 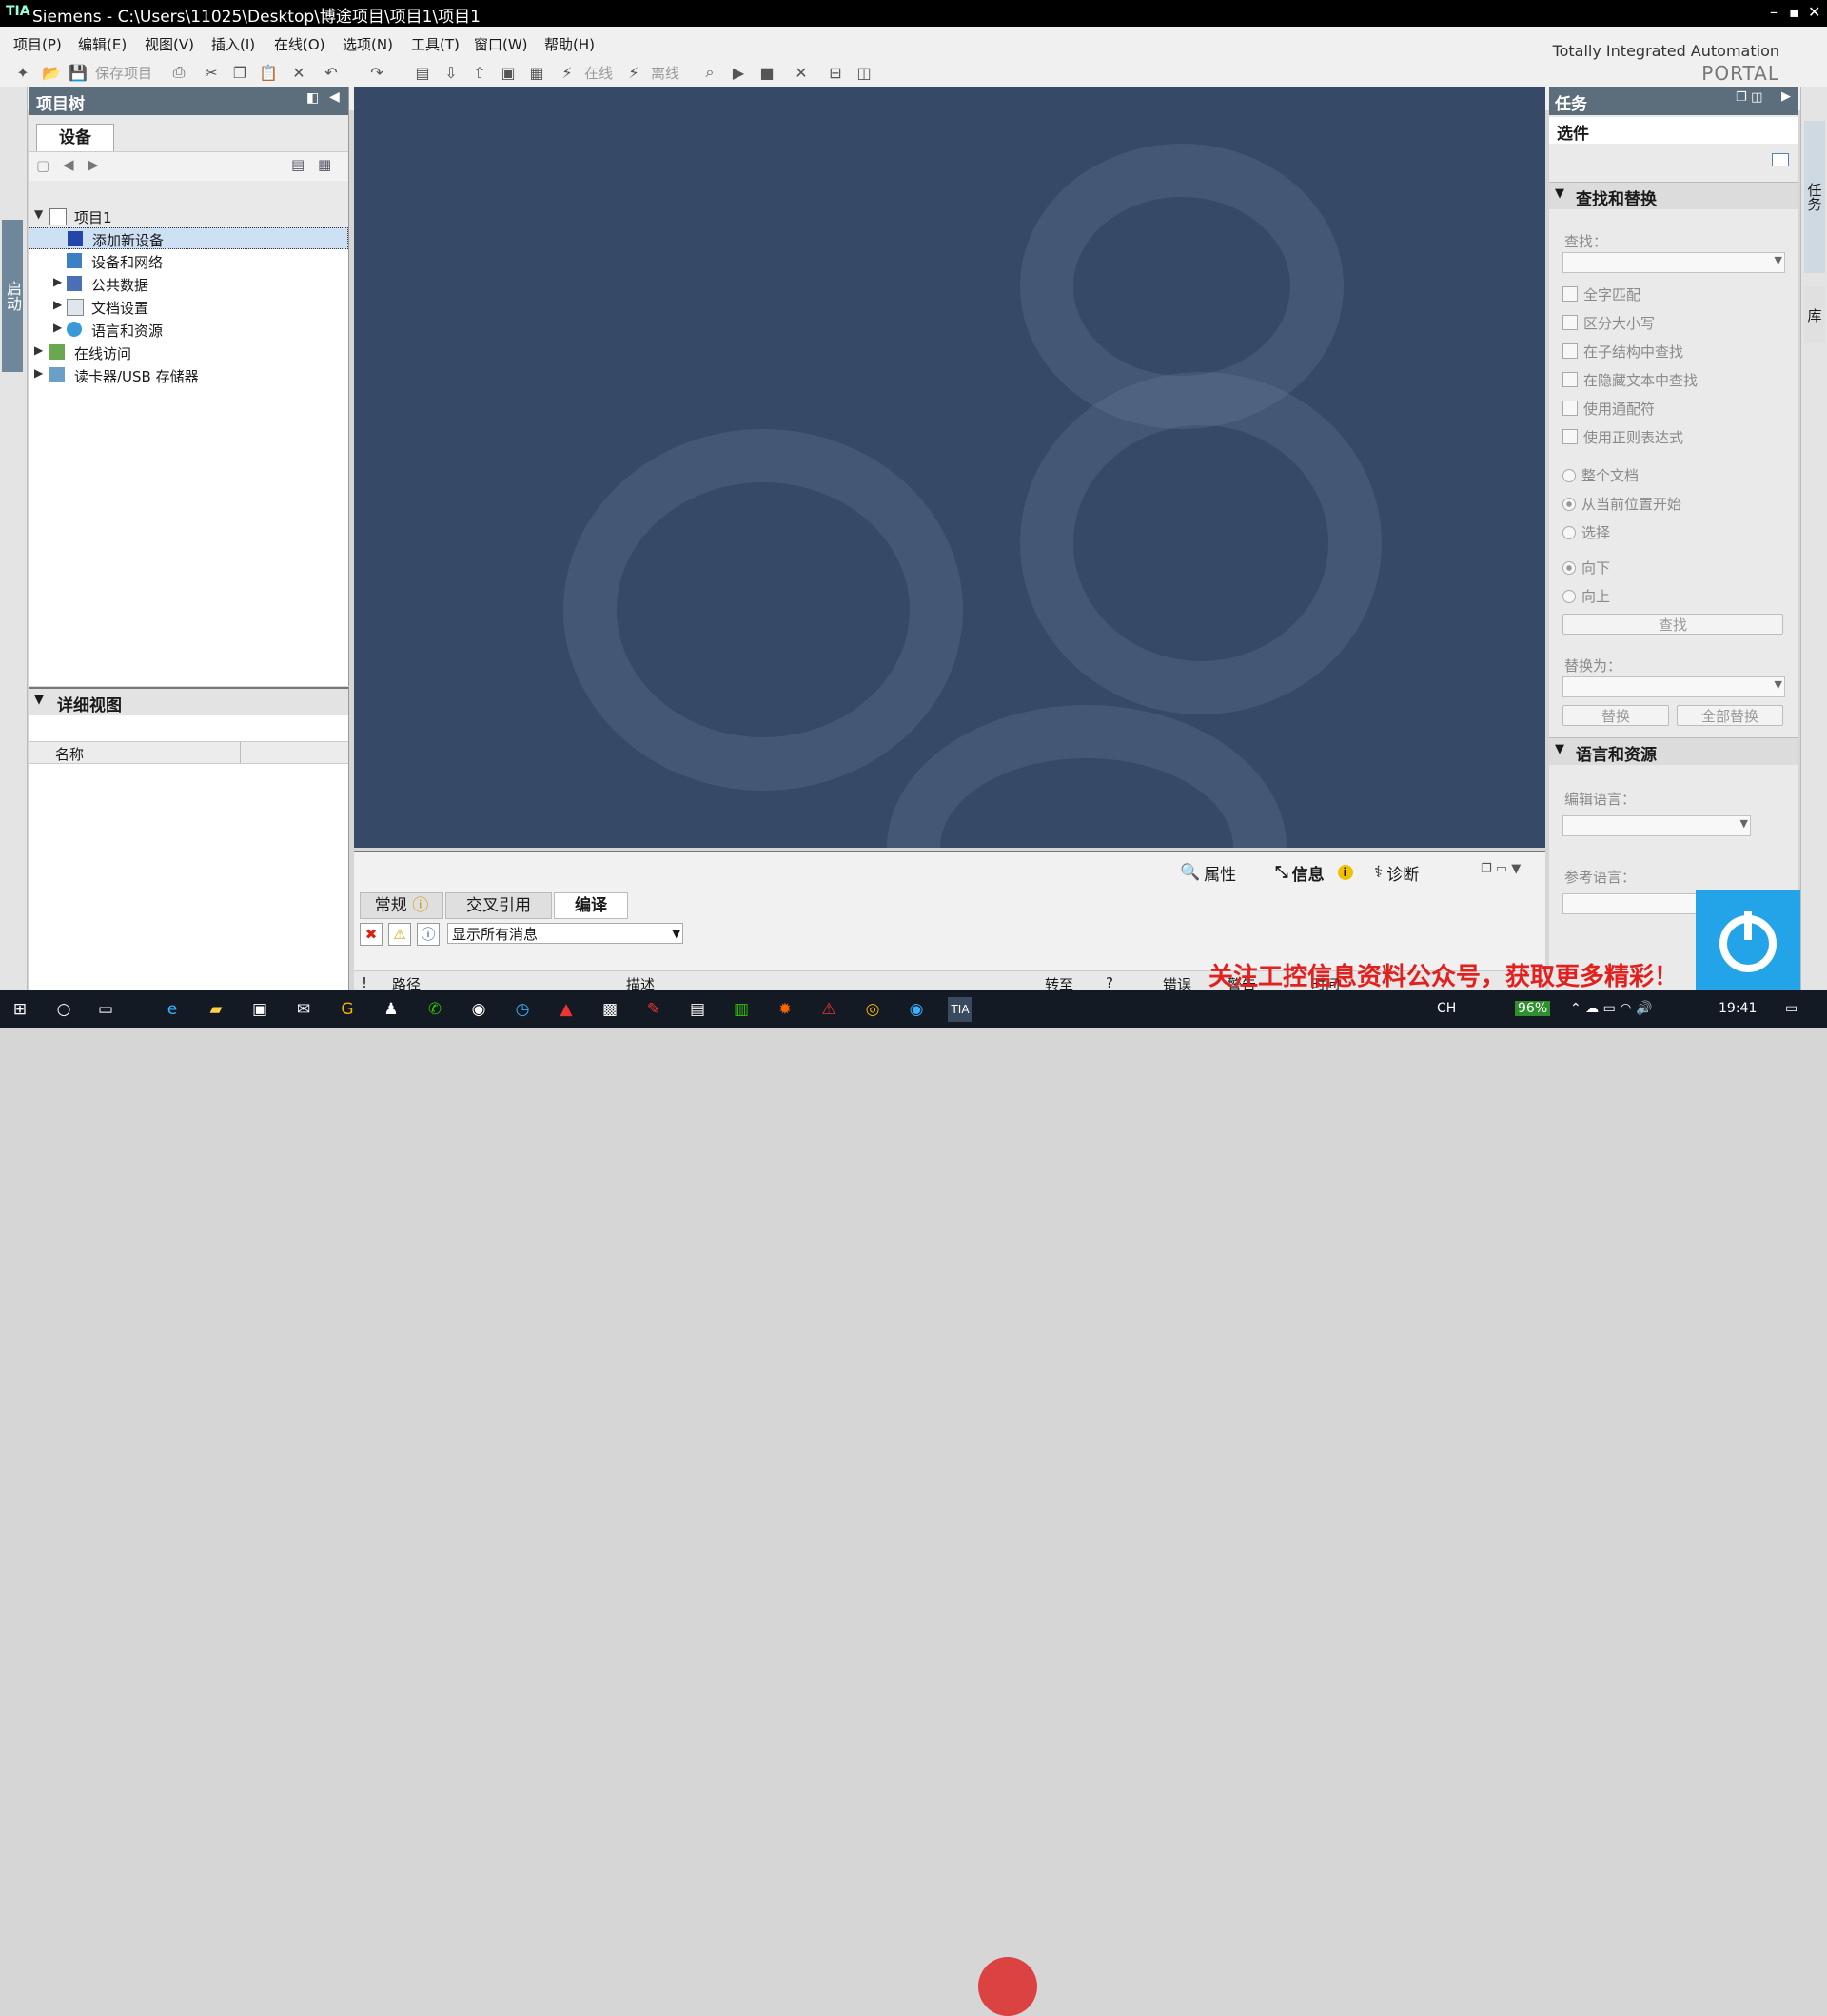 What do you see at coordinates (1601, 294) in the screenshot?
I see `checkbox-whole-word: 全字匹配` at bounding box center [1601, 294].